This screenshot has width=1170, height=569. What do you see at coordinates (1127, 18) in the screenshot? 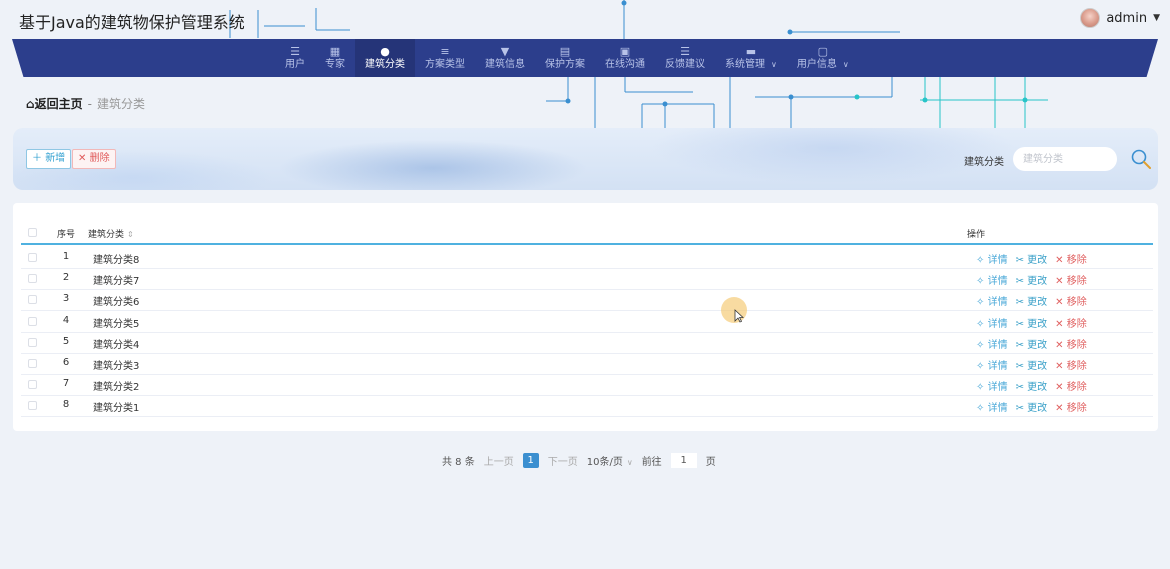
I see `username: admin` at bounding box center [1127, 18].